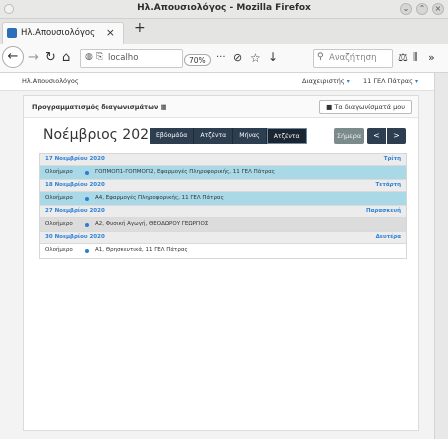 The width and height of the screenshot is (448, 439). What do you see at coordinates (223, 160) in the screenshot?
I see `day-header: 17 Νοεμβρίου 2020 Τρίτη` at bounding box center [223, 160].